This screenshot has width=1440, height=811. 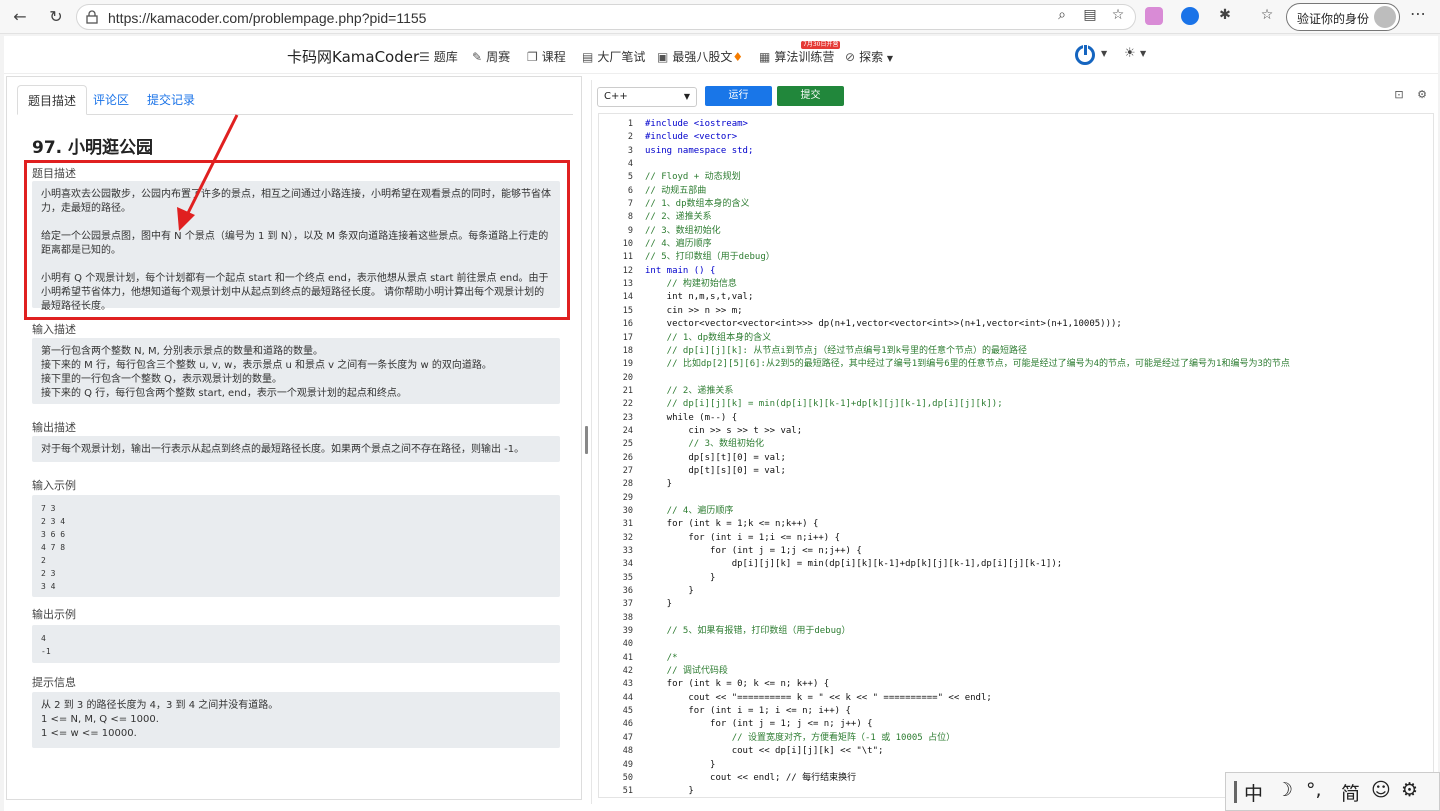 I want to click on code-line: for (int j = 1;j <= n;j++) {, so click(x=967, y=551).